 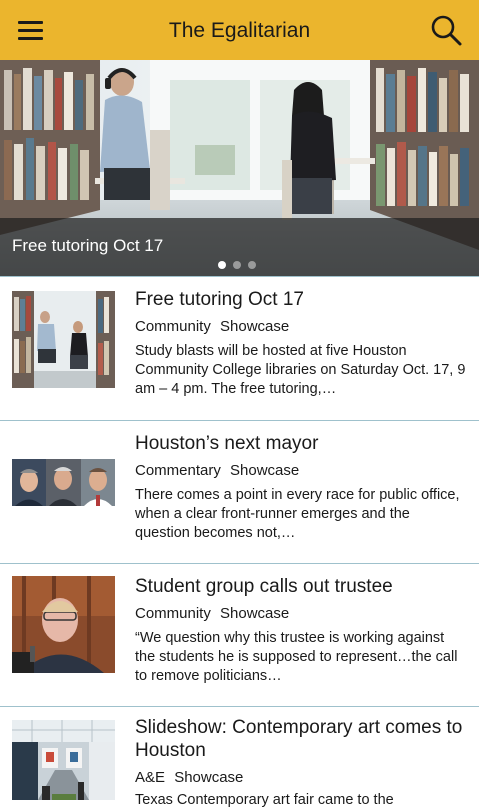 I want to click on hero-caption: Free tutoring Oct 17, so click(x=87, y=246).